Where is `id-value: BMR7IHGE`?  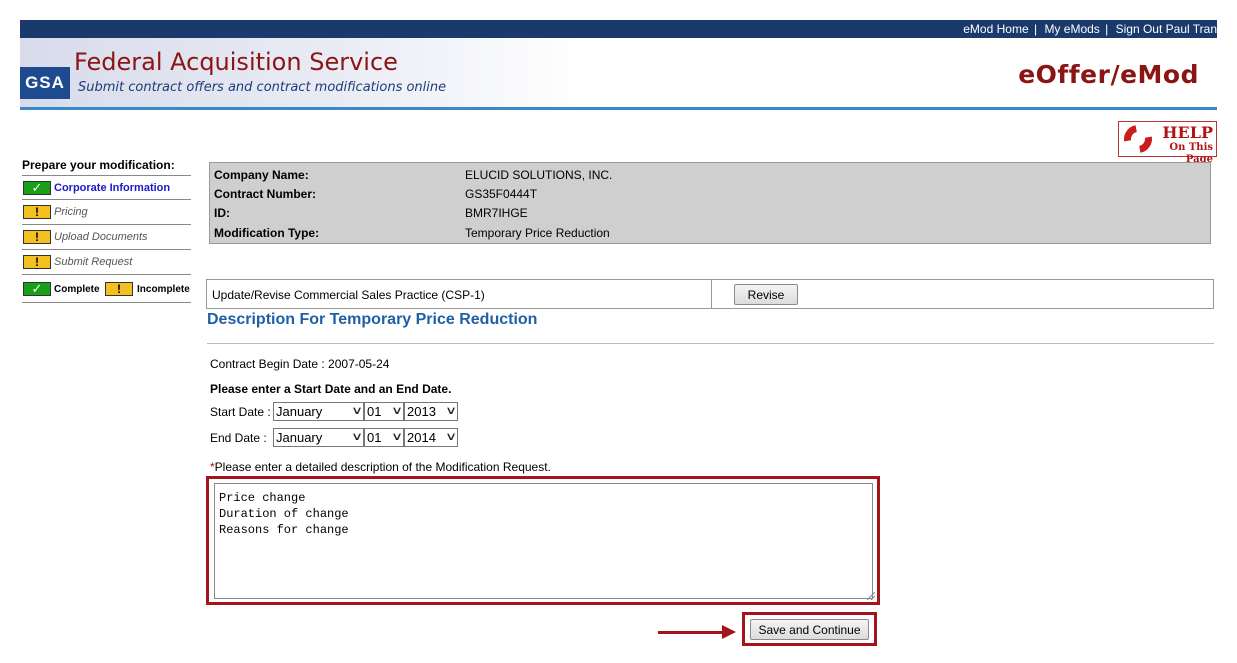
id-value: BMR7IHGE is located at coordinates (496, 213).